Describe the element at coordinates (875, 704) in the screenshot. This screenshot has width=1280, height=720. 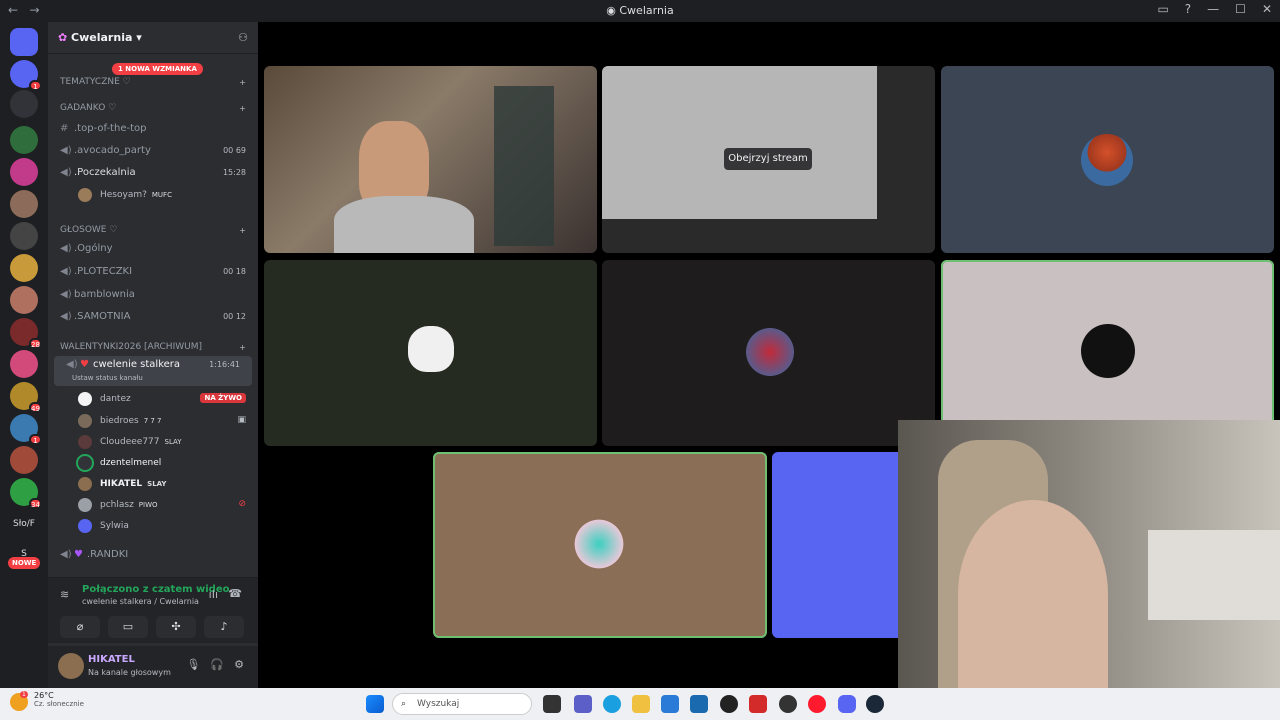
I see `steam-icon` at that location.